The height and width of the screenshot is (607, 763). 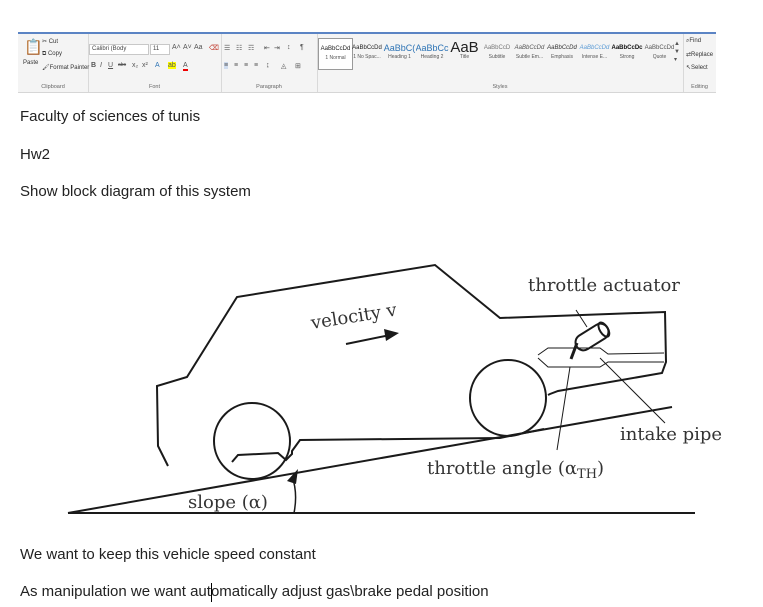 What do you see at coordinates (368, 339) in the screenshot?
I see `velocity-arrow` at bounding box center [368, 339].